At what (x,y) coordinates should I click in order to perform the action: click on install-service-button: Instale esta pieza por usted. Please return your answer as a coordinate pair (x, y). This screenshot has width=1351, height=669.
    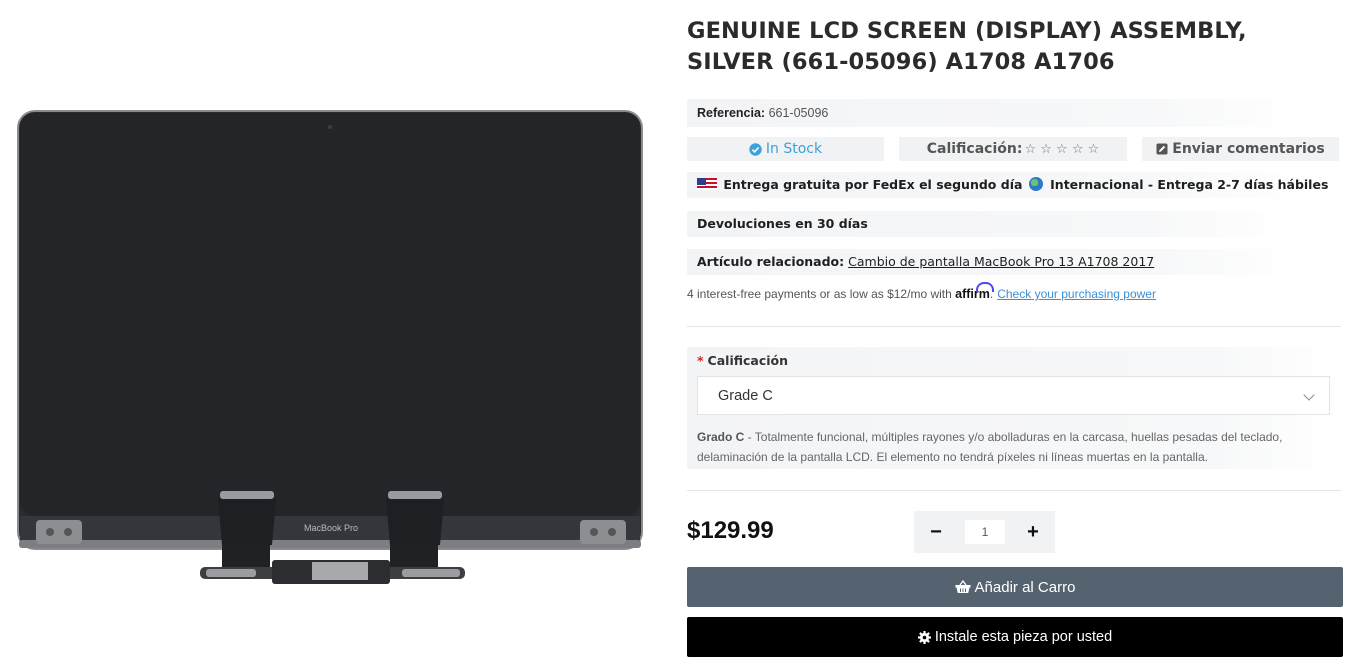
    Looking at the image, I should click on (1015, 637).